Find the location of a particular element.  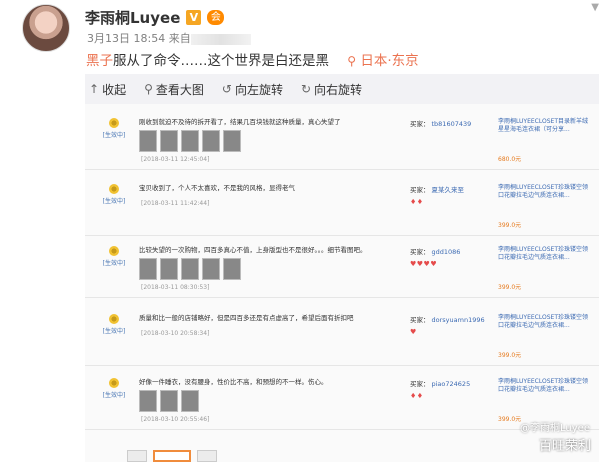

collapse-label: 收起 is located at coordinates (114, 89).